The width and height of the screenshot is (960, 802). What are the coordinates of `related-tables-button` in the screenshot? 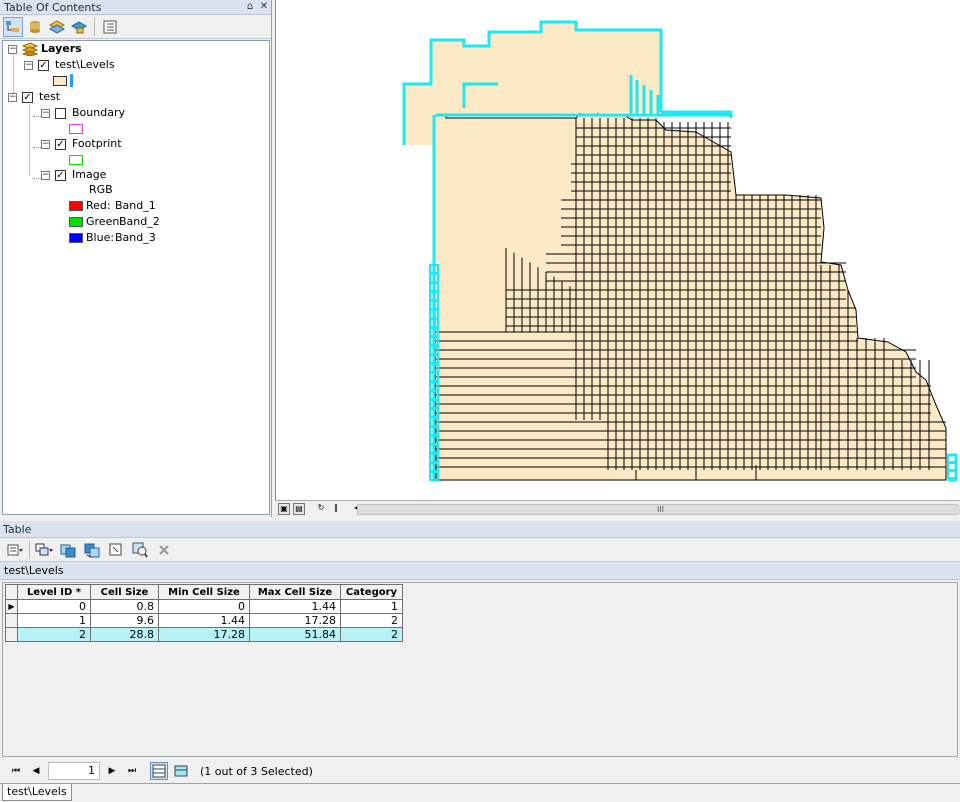 It's located at (44, 550).